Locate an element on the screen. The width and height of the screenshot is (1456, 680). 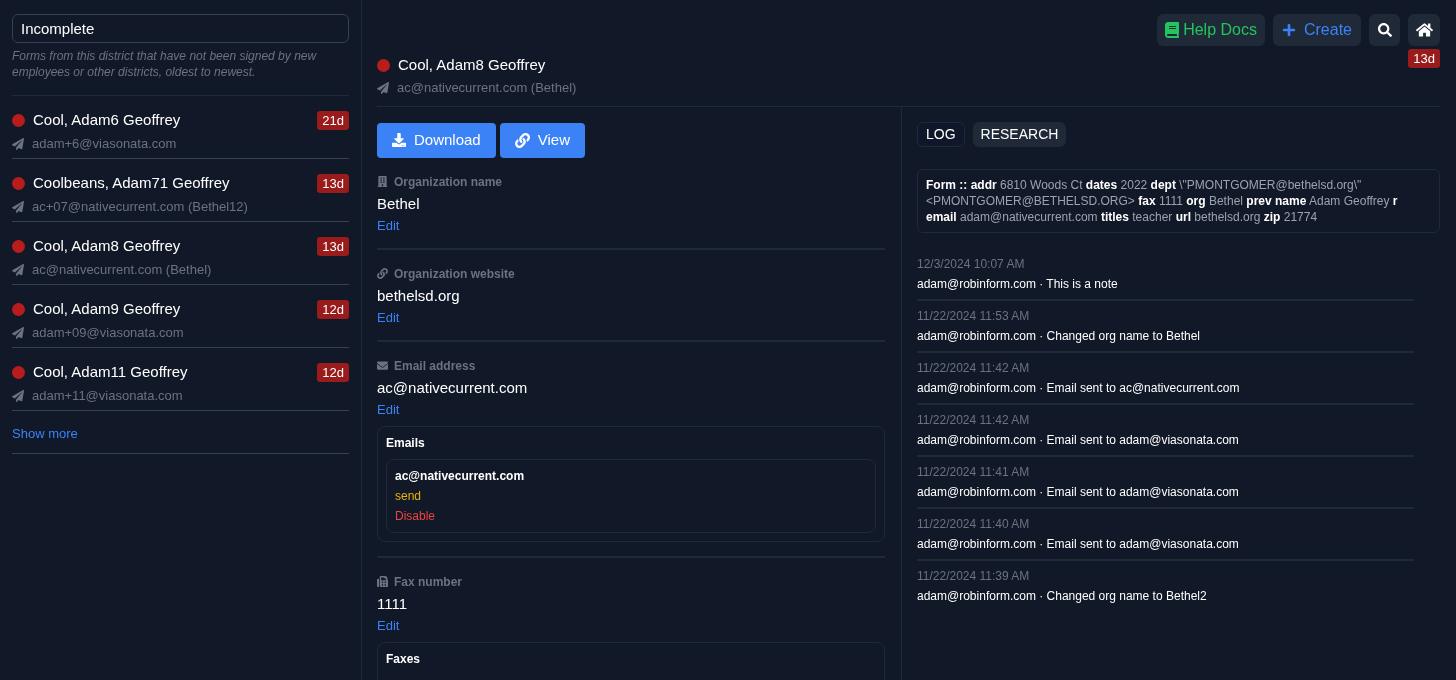
person-name: Cool, Adam8 Geoffrey is located at coordinates (107, 246).